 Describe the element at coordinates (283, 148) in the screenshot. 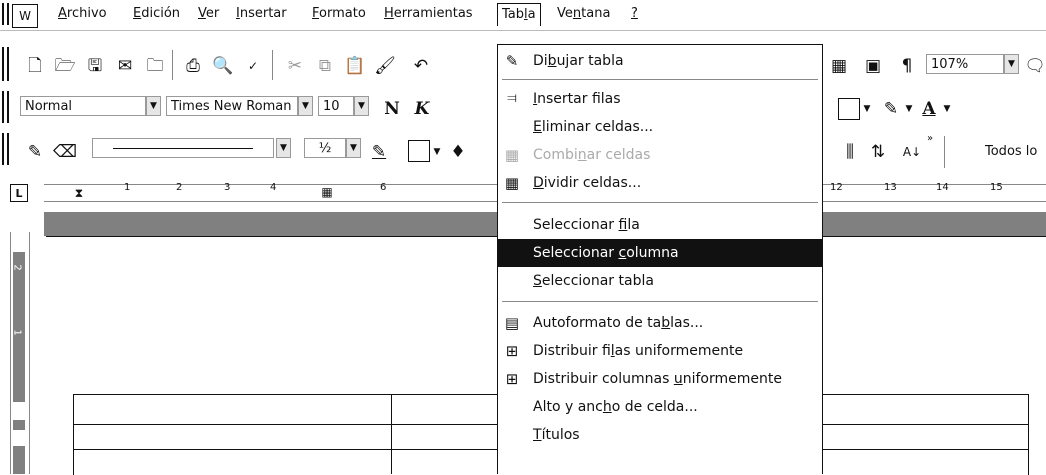

I see `line-style-dropdown-icon: ▼` at that location.